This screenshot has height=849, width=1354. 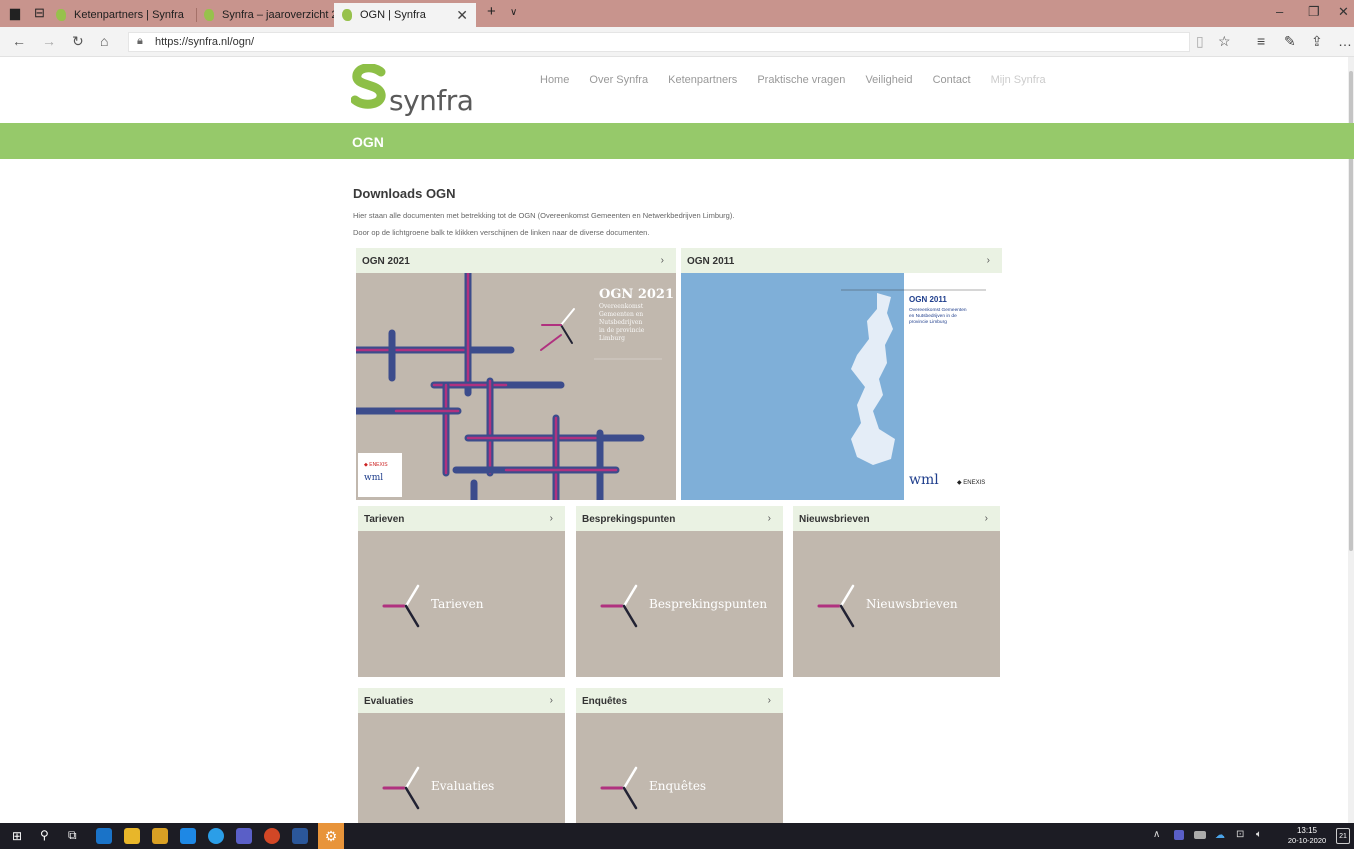 I want to click on pen-icon: ✎, so click(x=1290, y=41).